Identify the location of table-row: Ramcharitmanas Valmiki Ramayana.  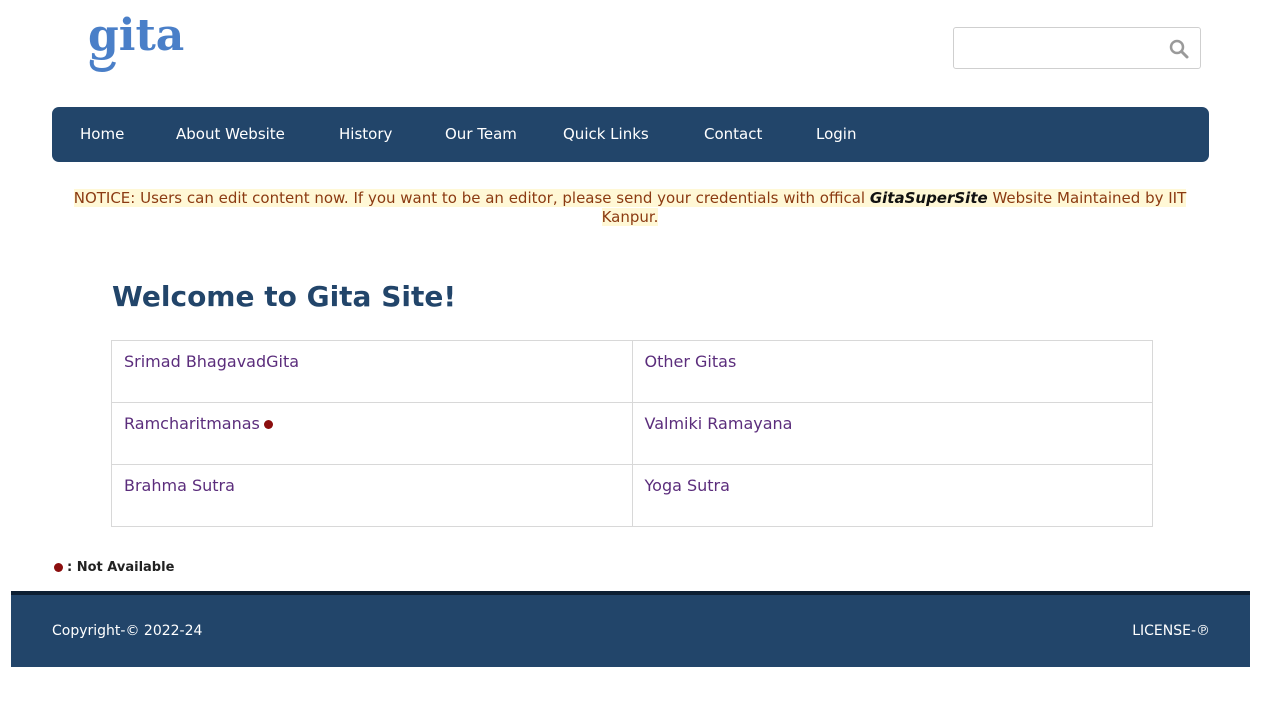
(632, 433).